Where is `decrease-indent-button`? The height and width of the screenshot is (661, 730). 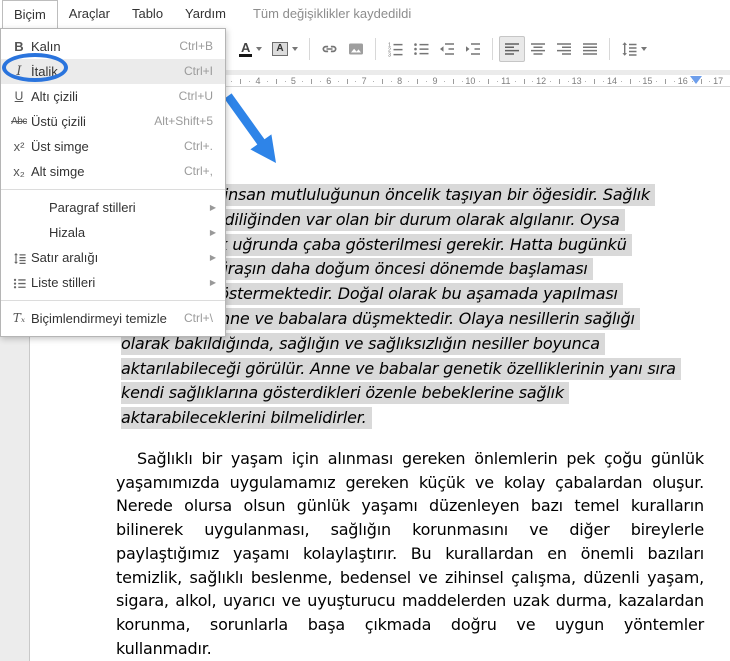 decrease-indent-button is located at coordinates (447, 49).